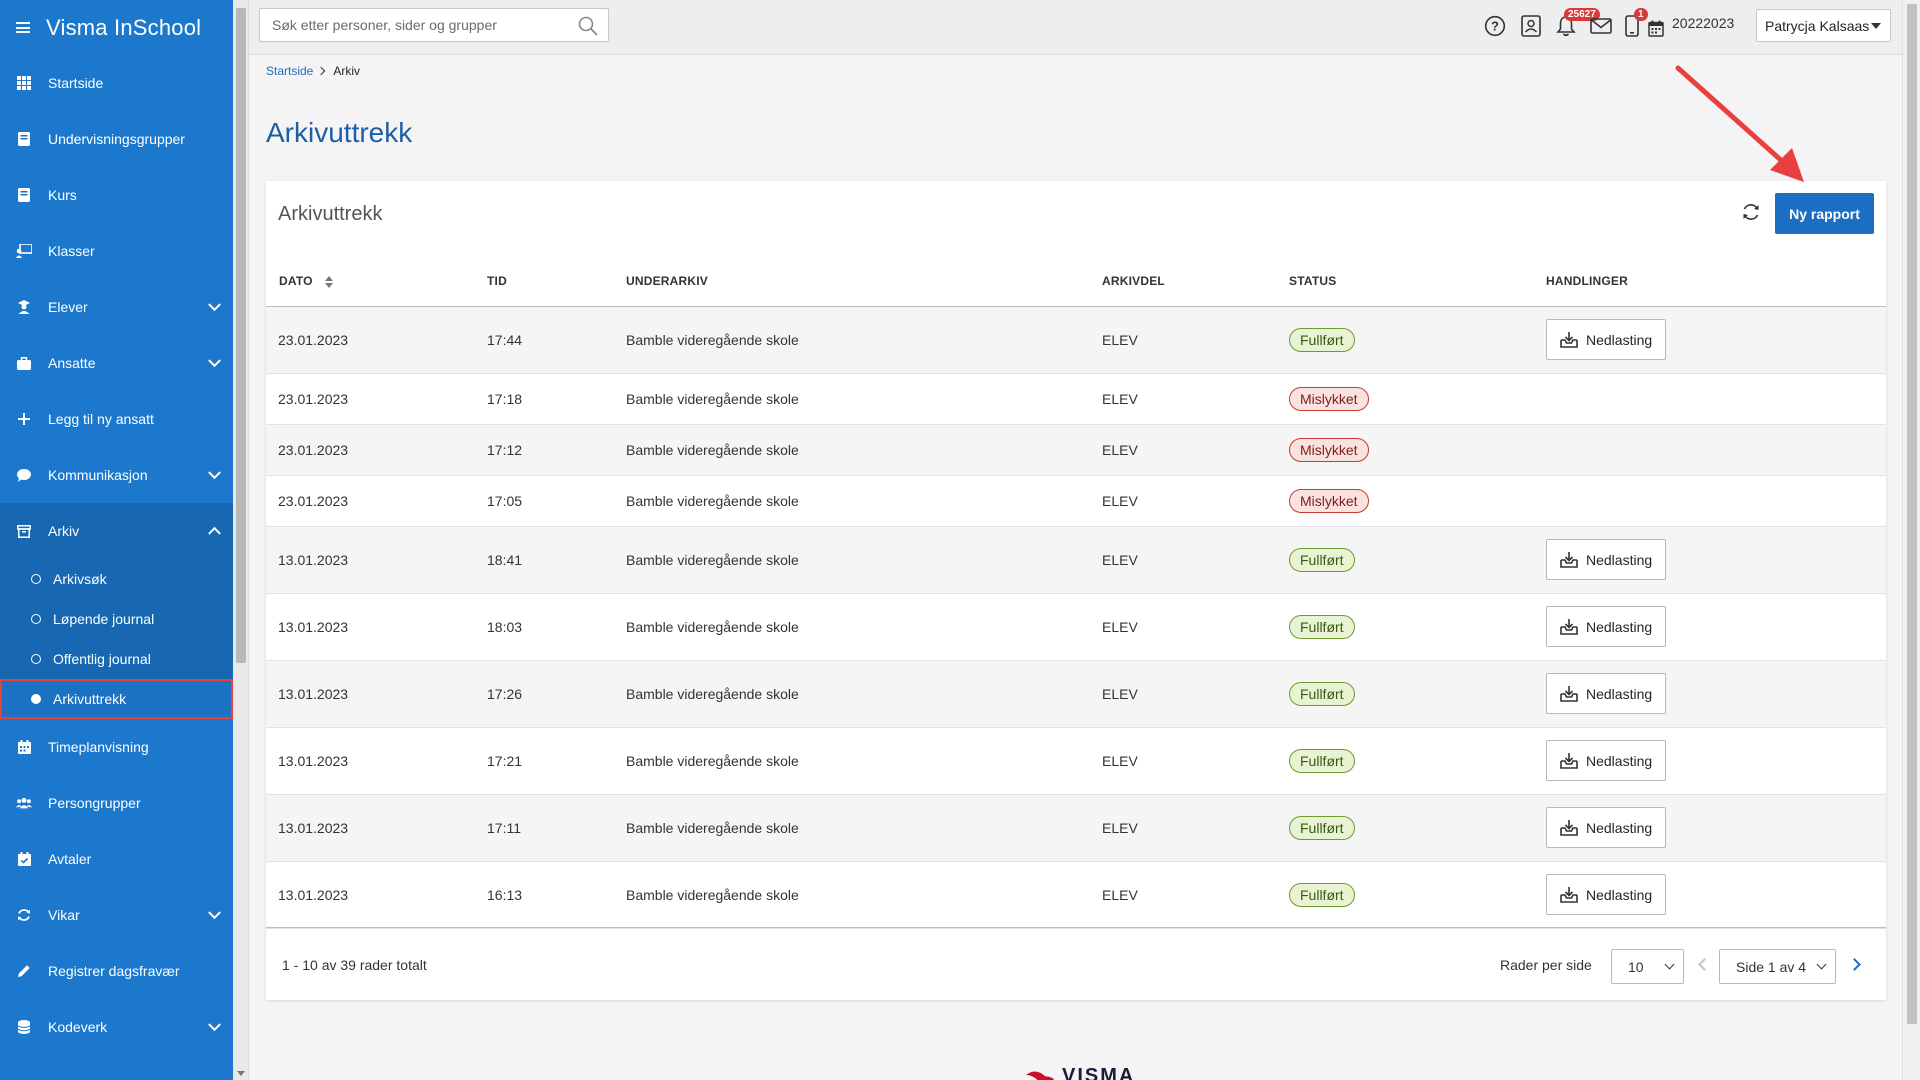 The height and width of the screenshot is (1080, 1920). I want to click on sidebar-item-undervisningsgrupper: Undervisningsgrupper, so click(116, 139).